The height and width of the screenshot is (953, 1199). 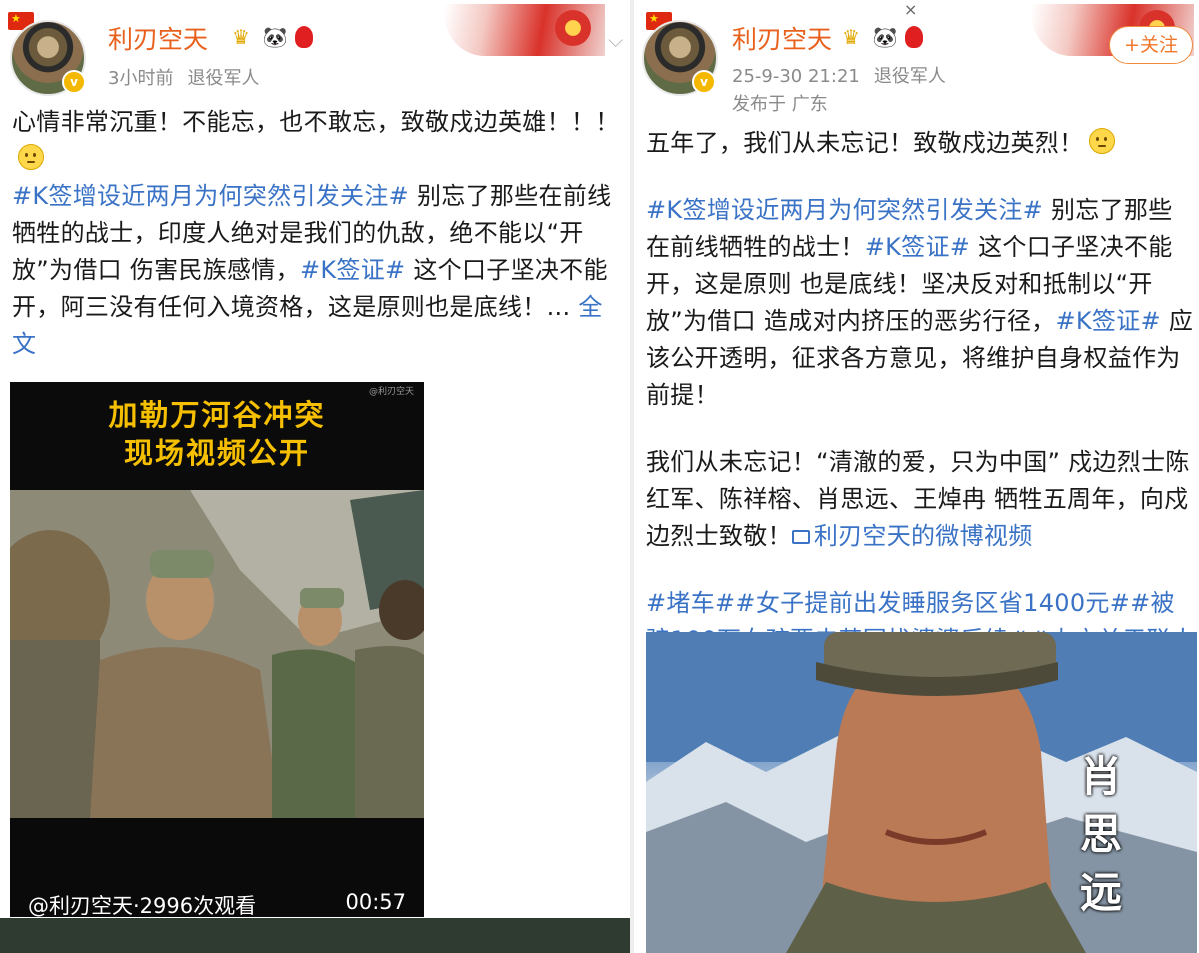 I want to click on video-scene-art, so click(x=217, y=654).